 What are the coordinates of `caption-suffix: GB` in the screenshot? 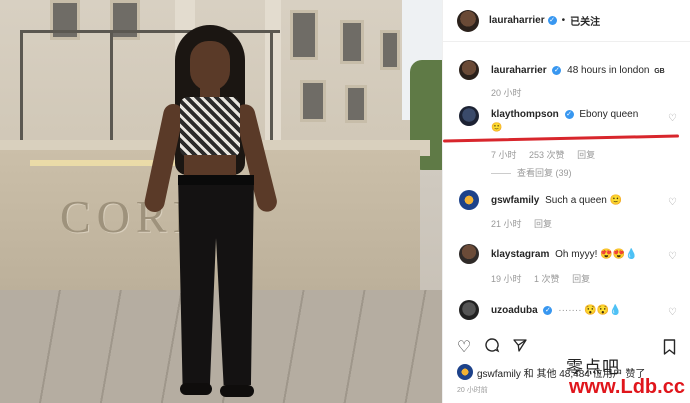 It's located at (659, 71).